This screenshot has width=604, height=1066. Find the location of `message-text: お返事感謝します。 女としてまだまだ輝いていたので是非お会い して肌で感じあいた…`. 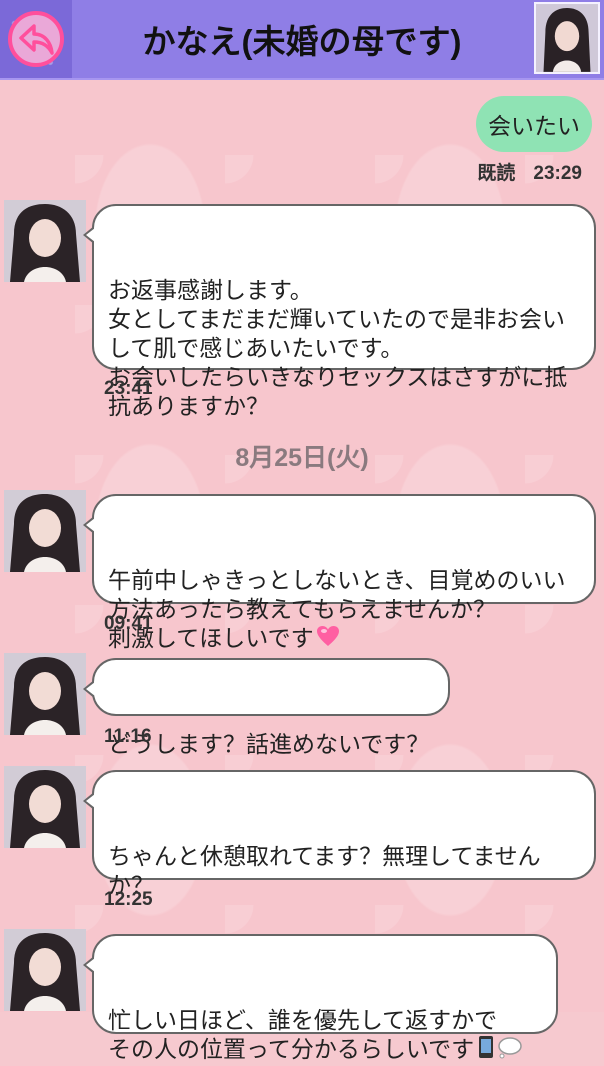

message-text: お返事感謝します。 女としてまだまだ輝いていたので是非お会い して肌で感じあいた… is located at coordinates (338, 348).